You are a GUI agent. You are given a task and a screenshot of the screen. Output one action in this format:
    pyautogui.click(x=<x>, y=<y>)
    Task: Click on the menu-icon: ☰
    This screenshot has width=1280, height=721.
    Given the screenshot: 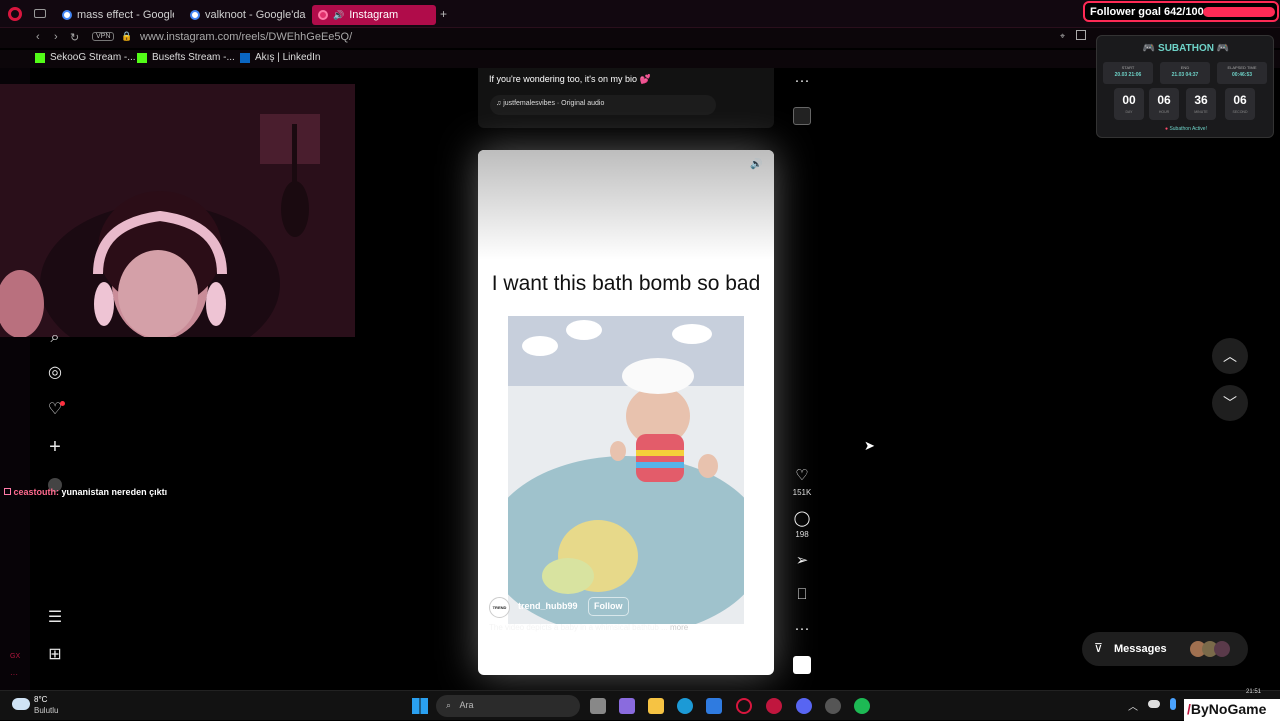 What is the action you would take?
    pyautogui.click(x=55, y=618)
    